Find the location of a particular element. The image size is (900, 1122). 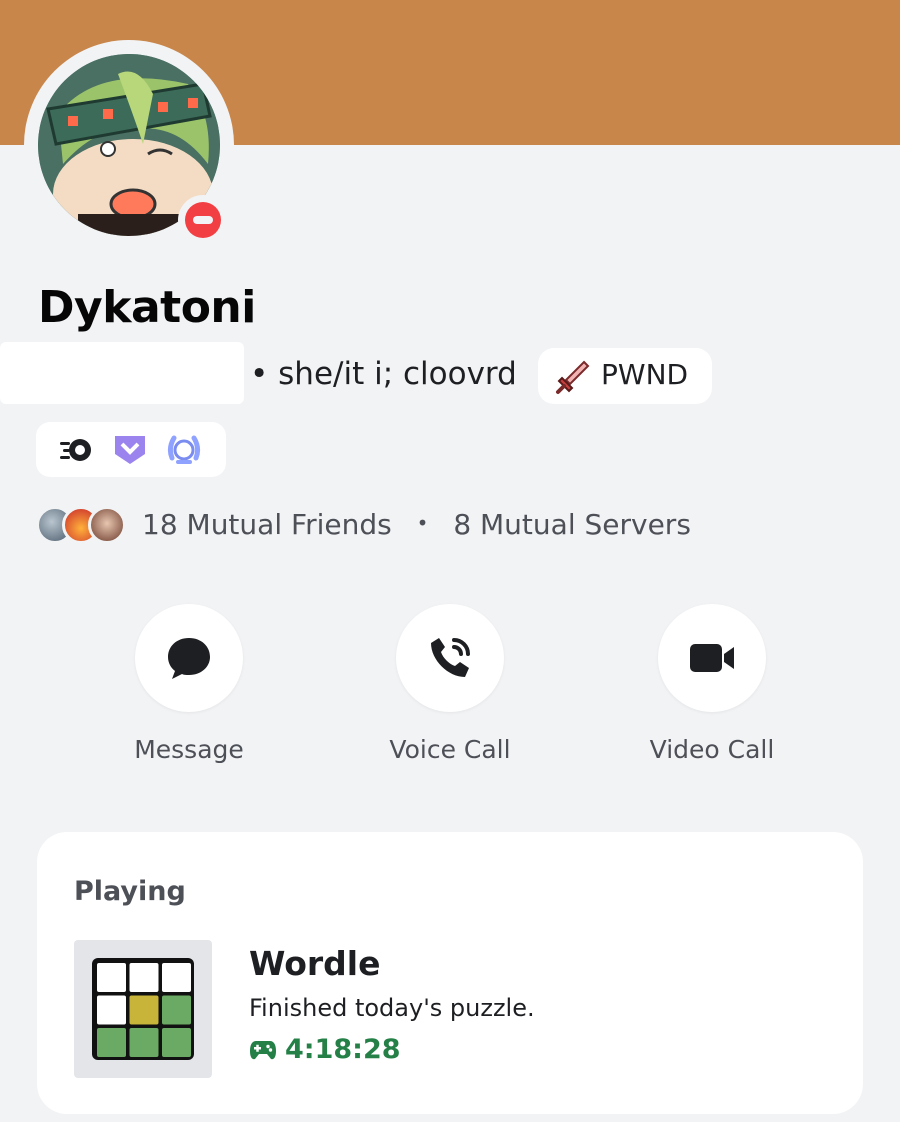

wordle-icon is located at coordinates (143, 1009).